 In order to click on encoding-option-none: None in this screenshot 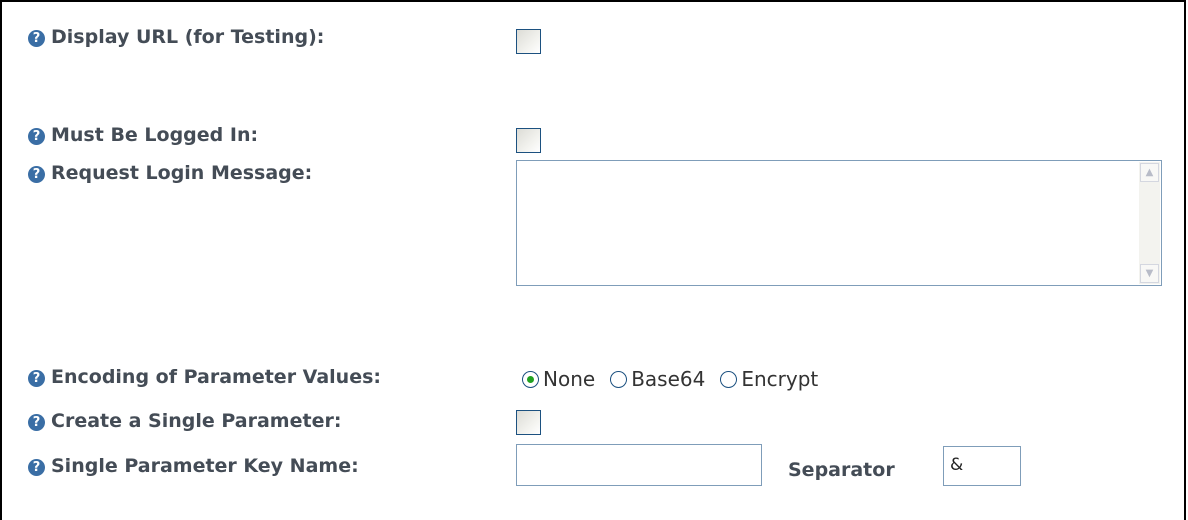, I will do `click(558, 379)`.